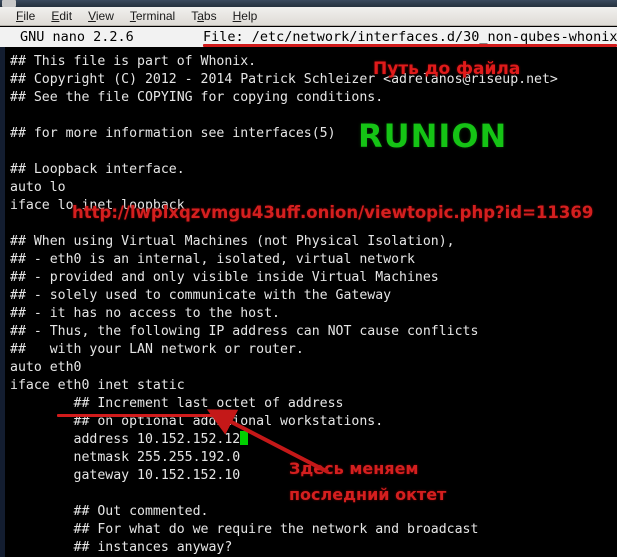  I want to click on editor-line: ## - it has no access to the host., so click(145, 313).